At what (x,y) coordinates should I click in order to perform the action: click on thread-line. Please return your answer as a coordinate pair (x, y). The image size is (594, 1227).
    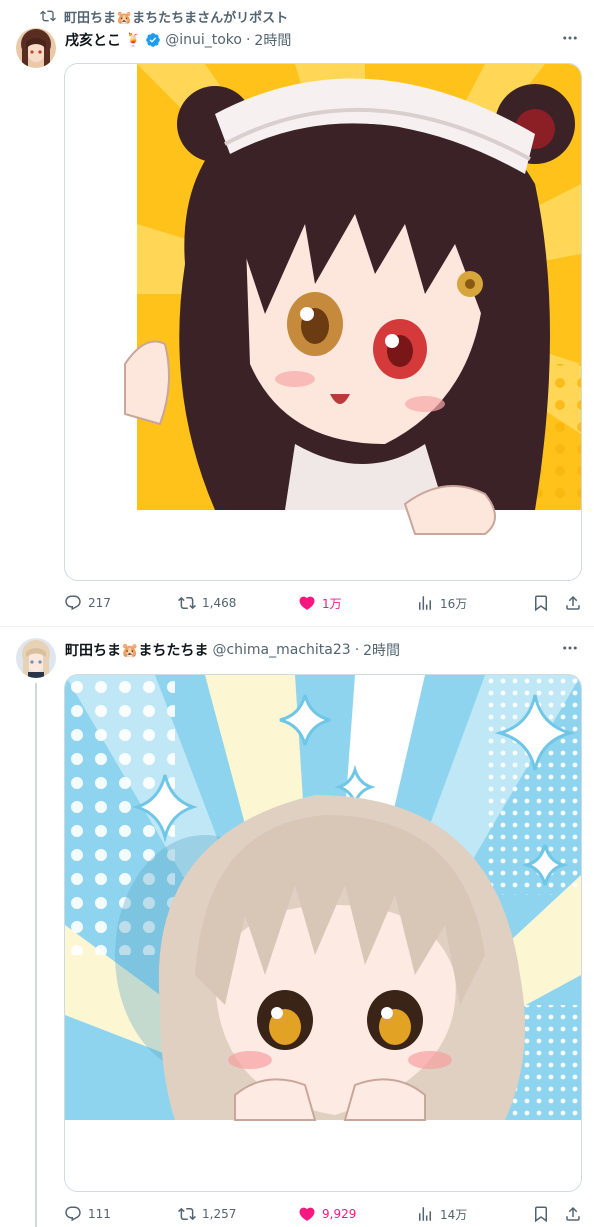
    Looking at the image, I should click on (36, 955).